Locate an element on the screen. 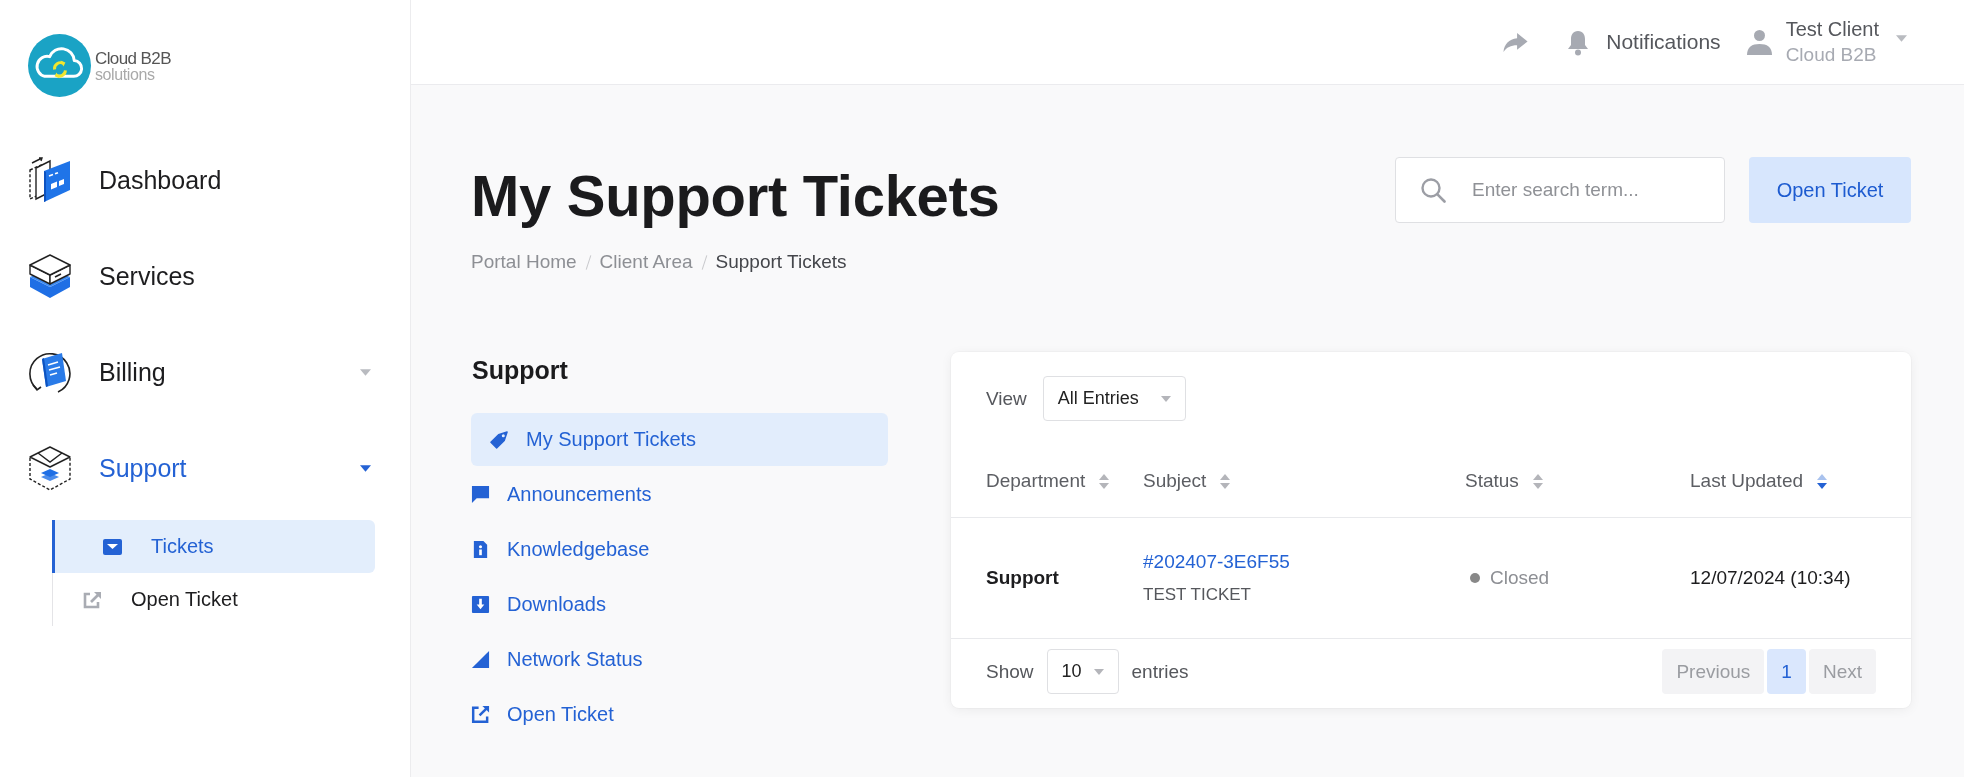  view-dropdown: All Entries is located at coordinates (1114, 398).